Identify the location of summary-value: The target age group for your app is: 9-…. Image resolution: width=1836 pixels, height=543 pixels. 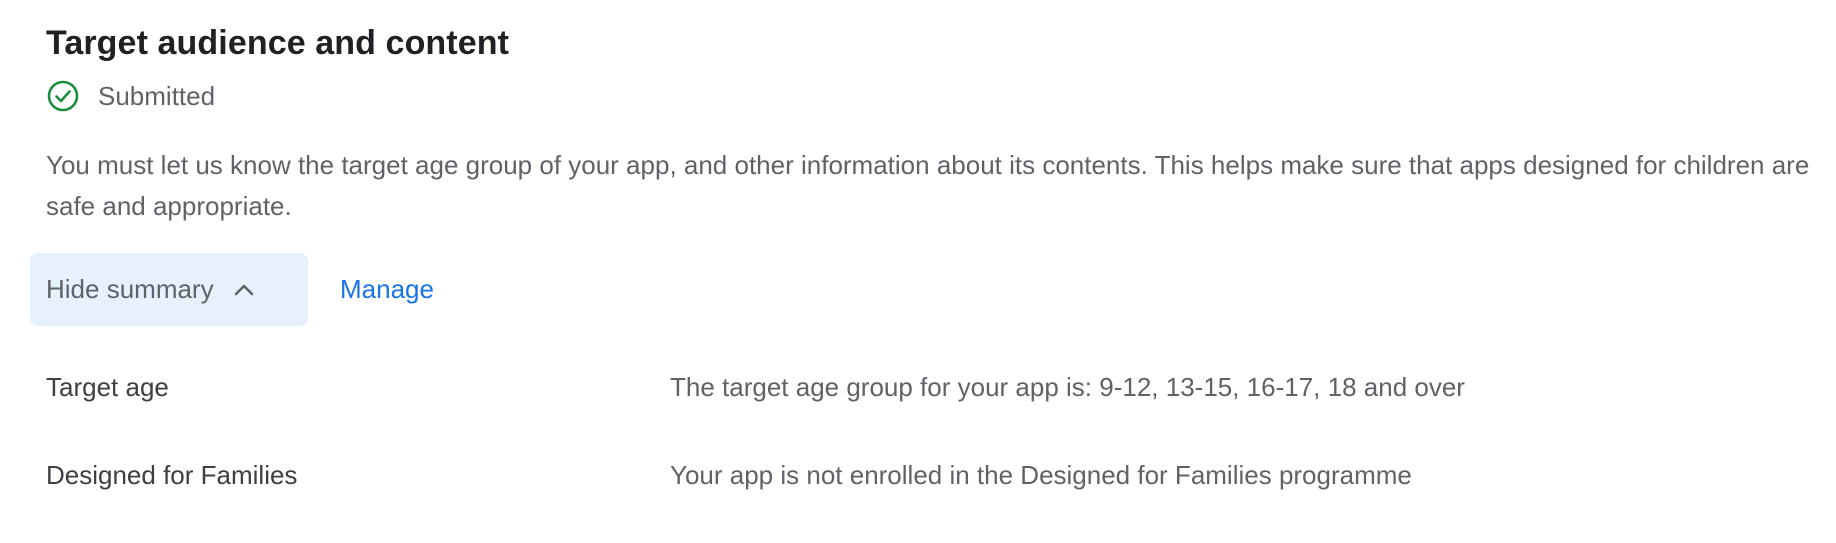
(1067, 386).